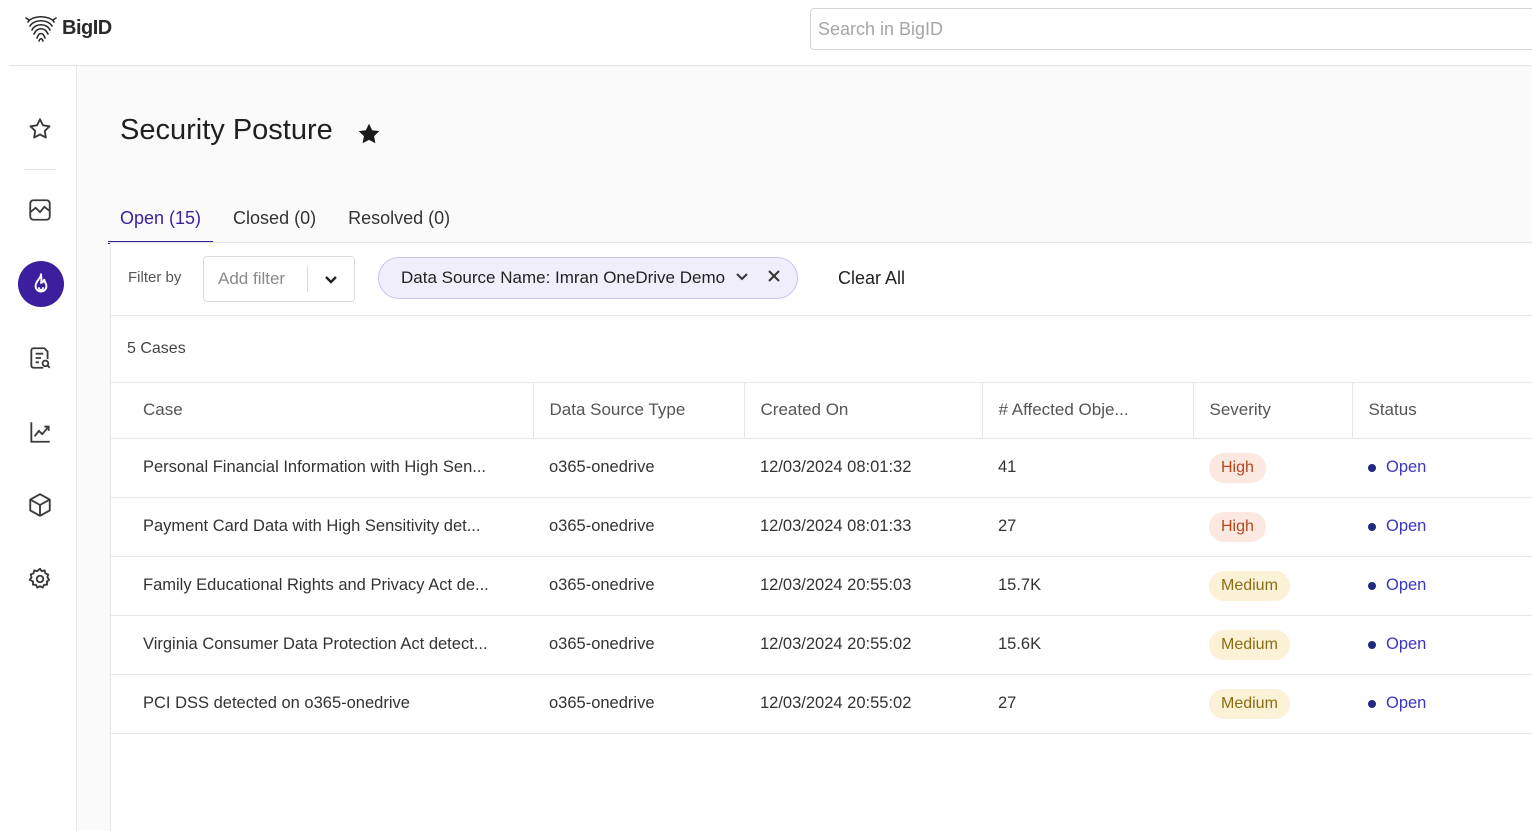 The width and height of the screenshot is (1532, 831). What do you see at coordinates (563, 277) in the screenshot?
I see `filter-chip-label: Data Source Name: Imran OneDrive Demo` at bounding box center [563, 277].